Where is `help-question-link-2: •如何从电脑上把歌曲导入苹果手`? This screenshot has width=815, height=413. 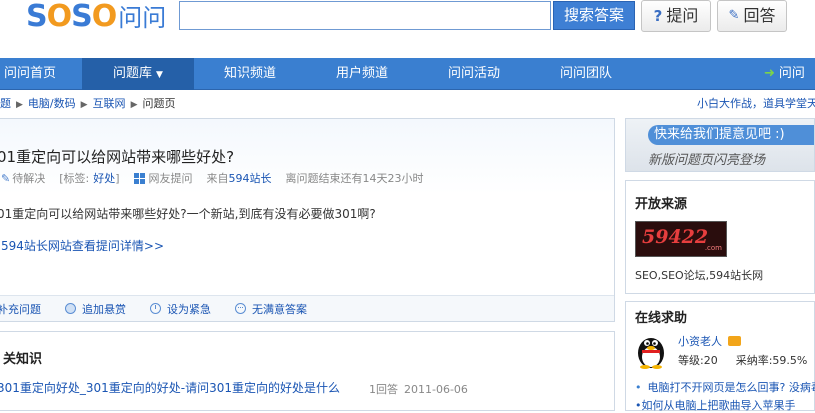
help-question-link-2: •如何从电脑上把歌曲导入苹果手 is located at coordinates (715, 405).